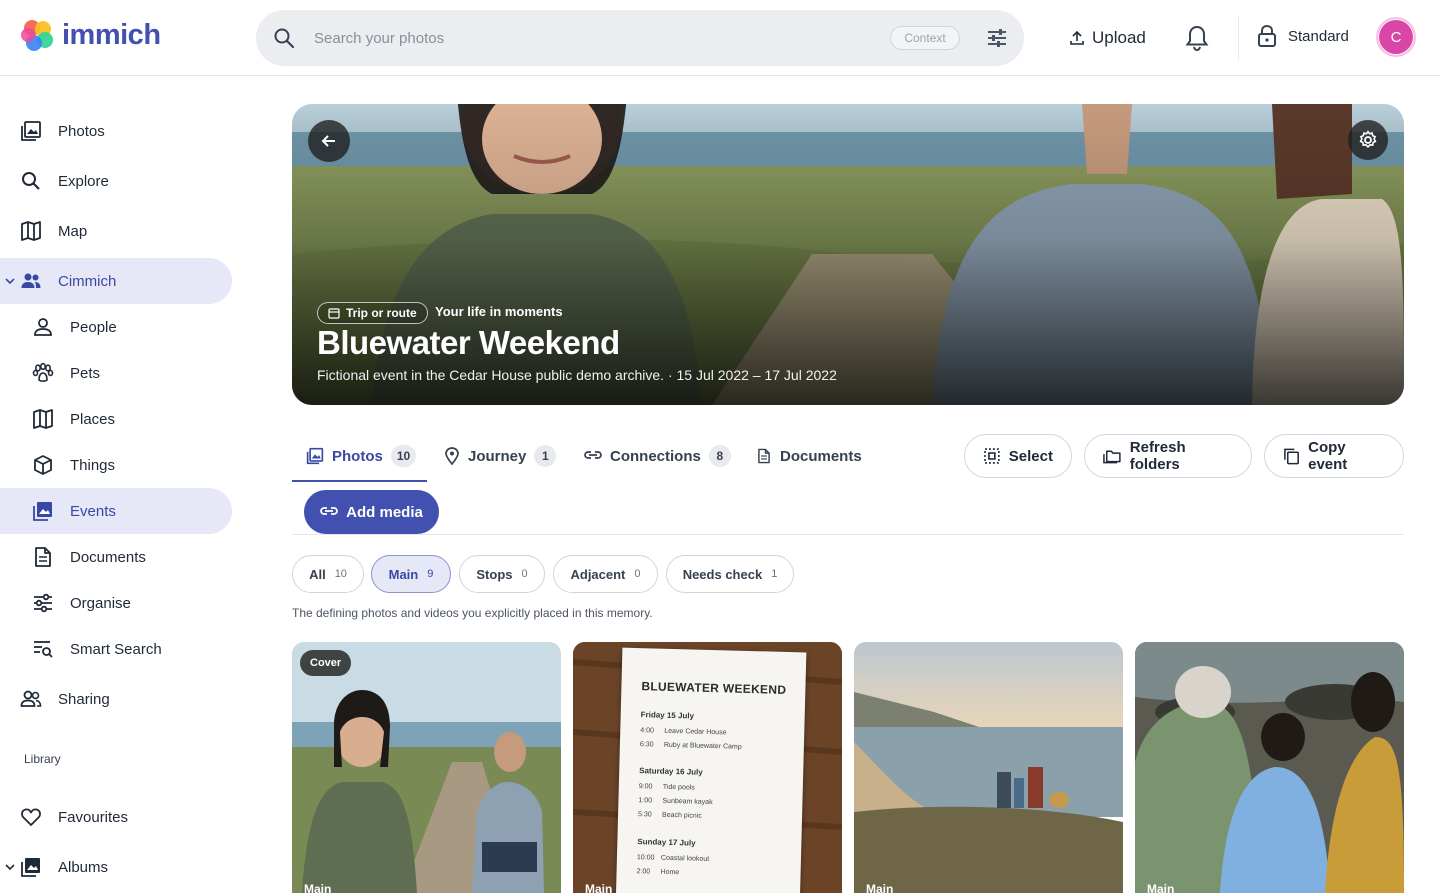  What do you see at coordinates (43, 327) in the screenshot?
I see `person-icon` at bounding box center [43, 327].